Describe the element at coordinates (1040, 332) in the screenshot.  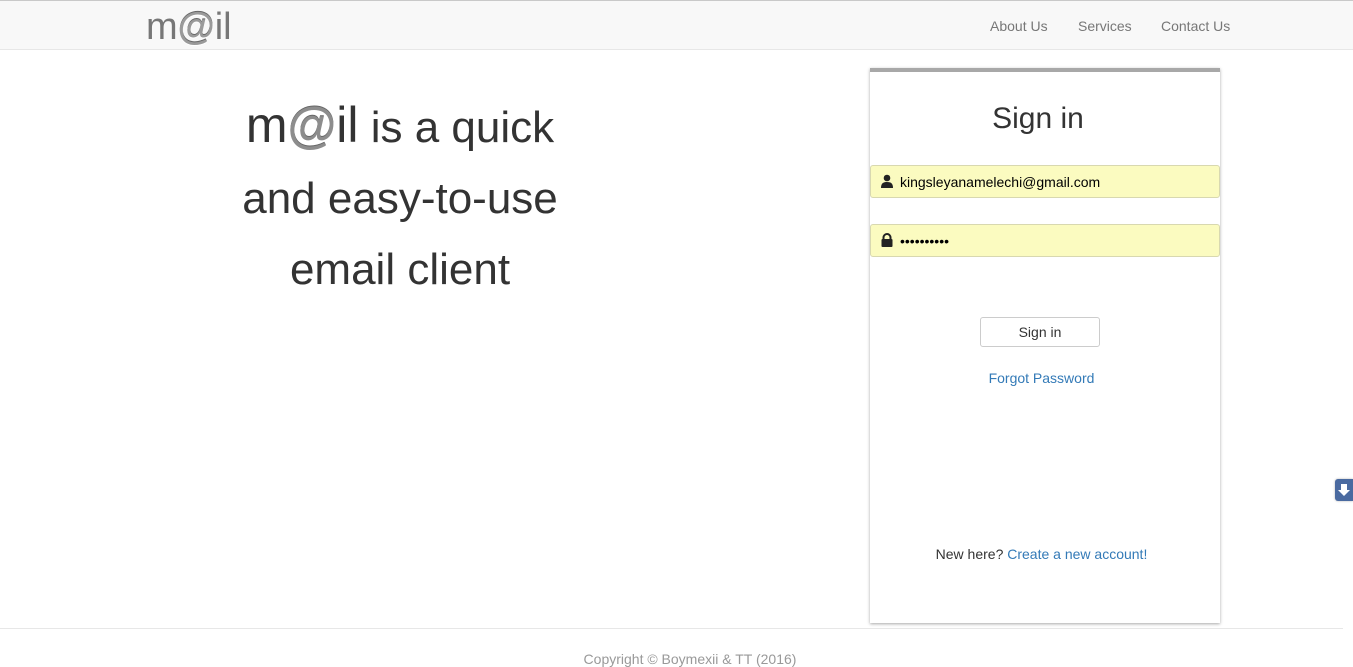
I see `signin-button: Sign in` at that location.